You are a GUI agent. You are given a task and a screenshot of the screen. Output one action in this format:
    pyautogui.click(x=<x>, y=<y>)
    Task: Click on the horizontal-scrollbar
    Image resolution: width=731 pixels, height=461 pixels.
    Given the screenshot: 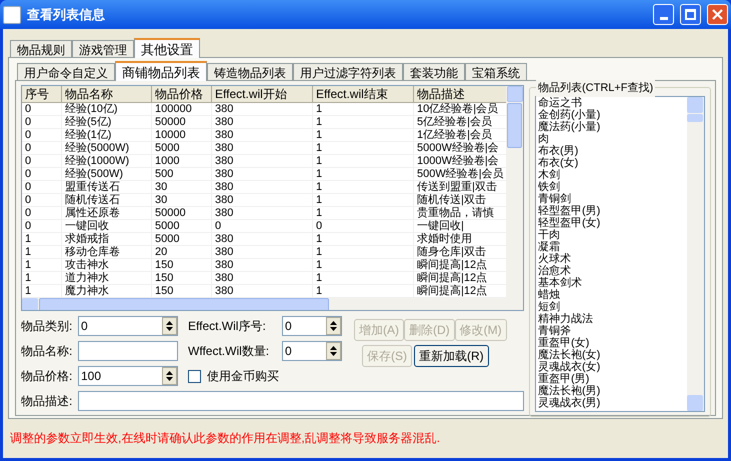 What is the action you would take?
    pyautogui.click(x=272, y=304)
    